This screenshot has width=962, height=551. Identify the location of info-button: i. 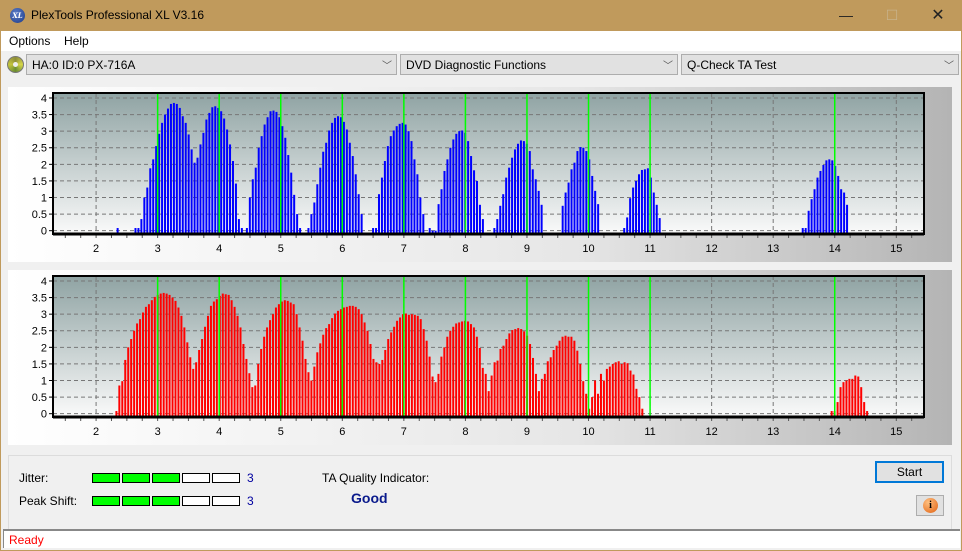
(930, 505).